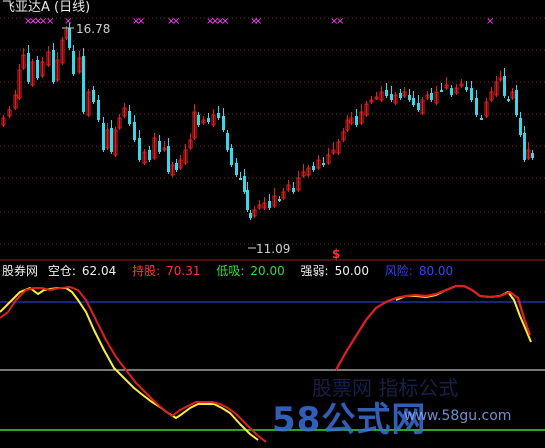 The image size is (545, 448). Describe the element at coordinates (458, 416) in the screenshot. I see `watermark-url: www.58gu.com` at that location.